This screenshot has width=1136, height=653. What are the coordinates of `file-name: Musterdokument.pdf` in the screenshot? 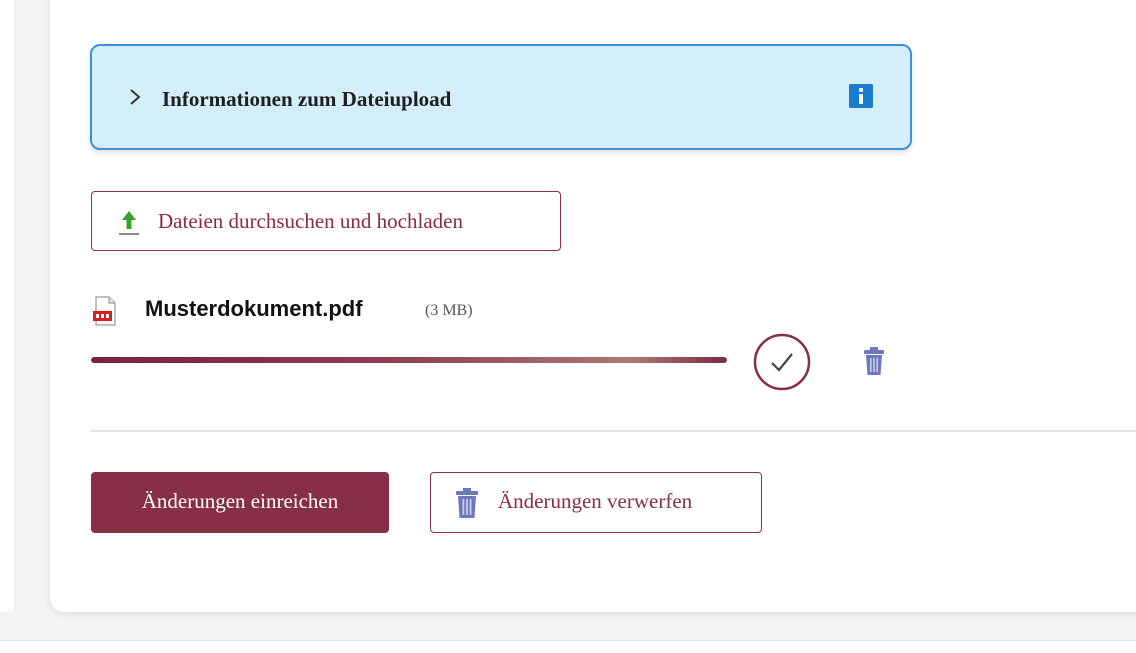 It's located at (254, 308).